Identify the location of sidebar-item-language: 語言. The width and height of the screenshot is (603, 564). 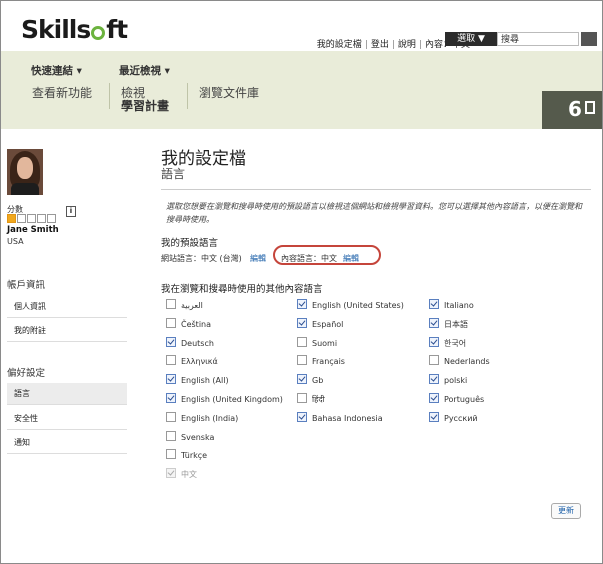
(67, 394).